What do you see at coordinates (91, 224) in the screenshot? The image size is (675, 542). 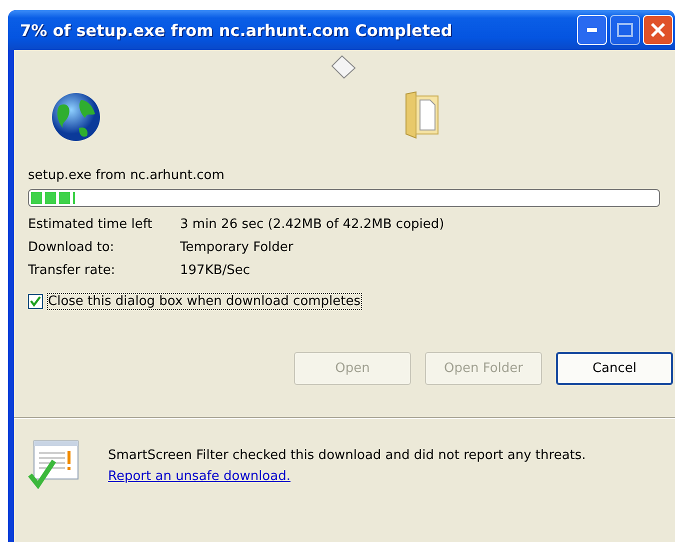 I see `detail-label: Estimated time left` at bounding box center [91, 224].